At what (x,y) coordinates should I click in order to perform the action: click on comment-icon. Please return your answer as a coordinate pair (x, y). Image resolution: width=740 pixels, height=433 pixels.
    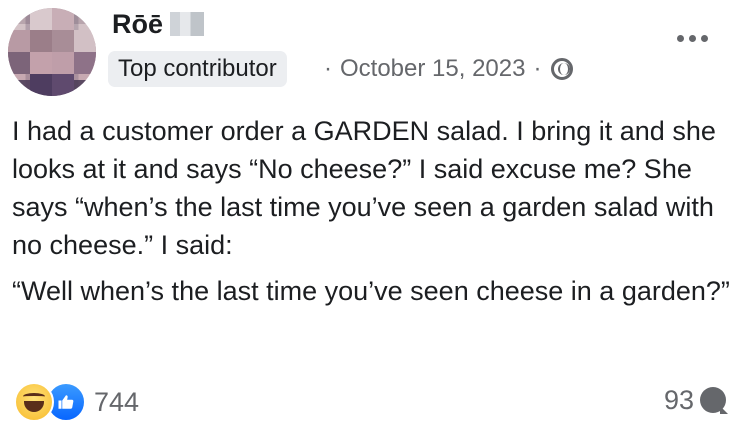
    Looking at the image, I should click on (714, 400).